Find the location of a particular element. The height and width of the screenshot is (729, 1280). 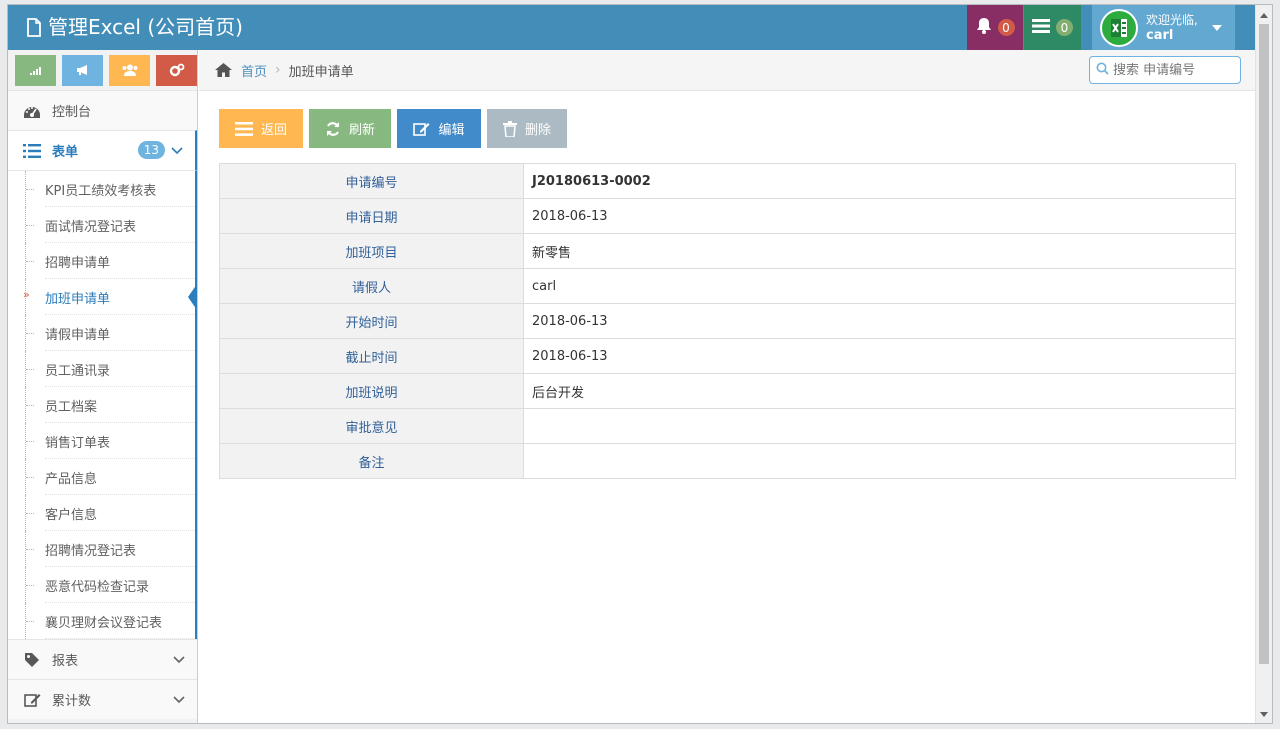

notifications-button: 0 is located at coordinates (995, 27).